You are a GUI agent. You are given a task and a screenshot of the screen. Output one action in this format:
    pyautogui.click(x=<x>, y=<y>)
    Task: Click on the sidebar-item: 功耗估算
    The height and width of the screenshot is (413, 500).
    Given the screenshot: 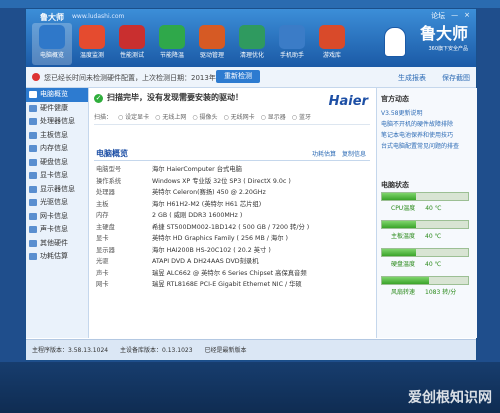 What is the action you would take?
    pyautogui.click(x=57, y=257)
    